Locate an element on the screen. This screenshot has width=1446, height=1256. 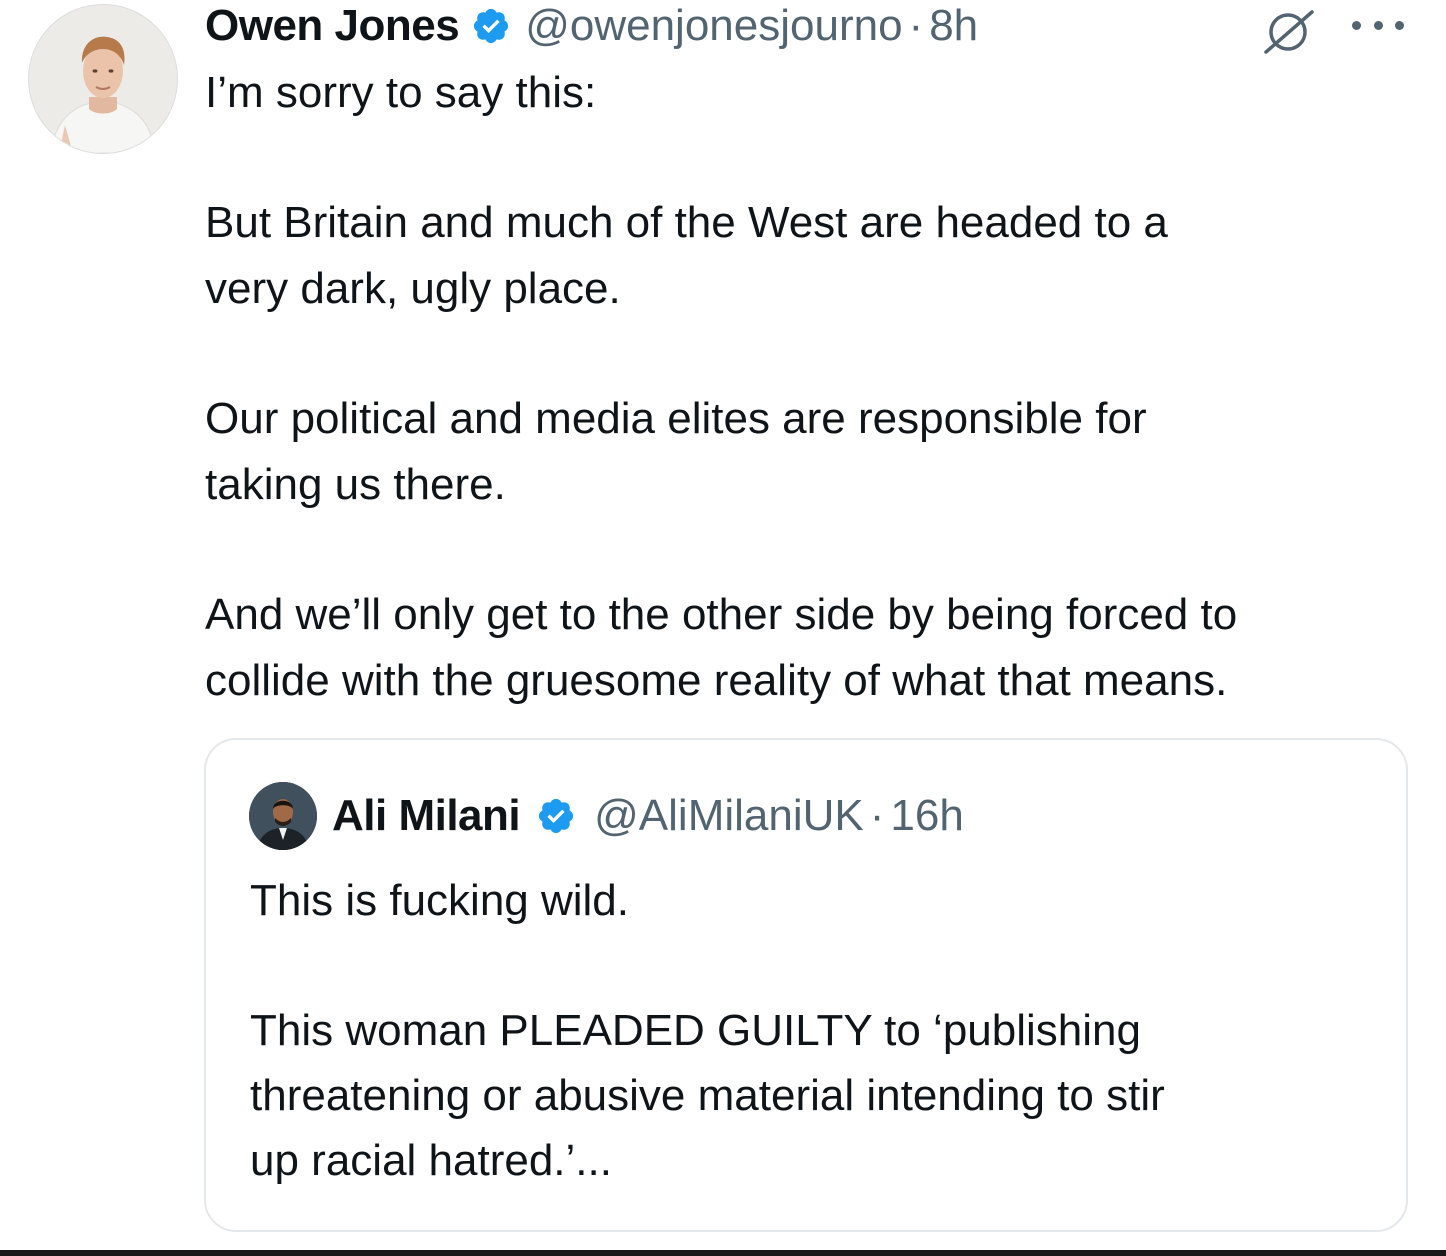
author-name: Owen Jones is located at coordinates (332, 26).